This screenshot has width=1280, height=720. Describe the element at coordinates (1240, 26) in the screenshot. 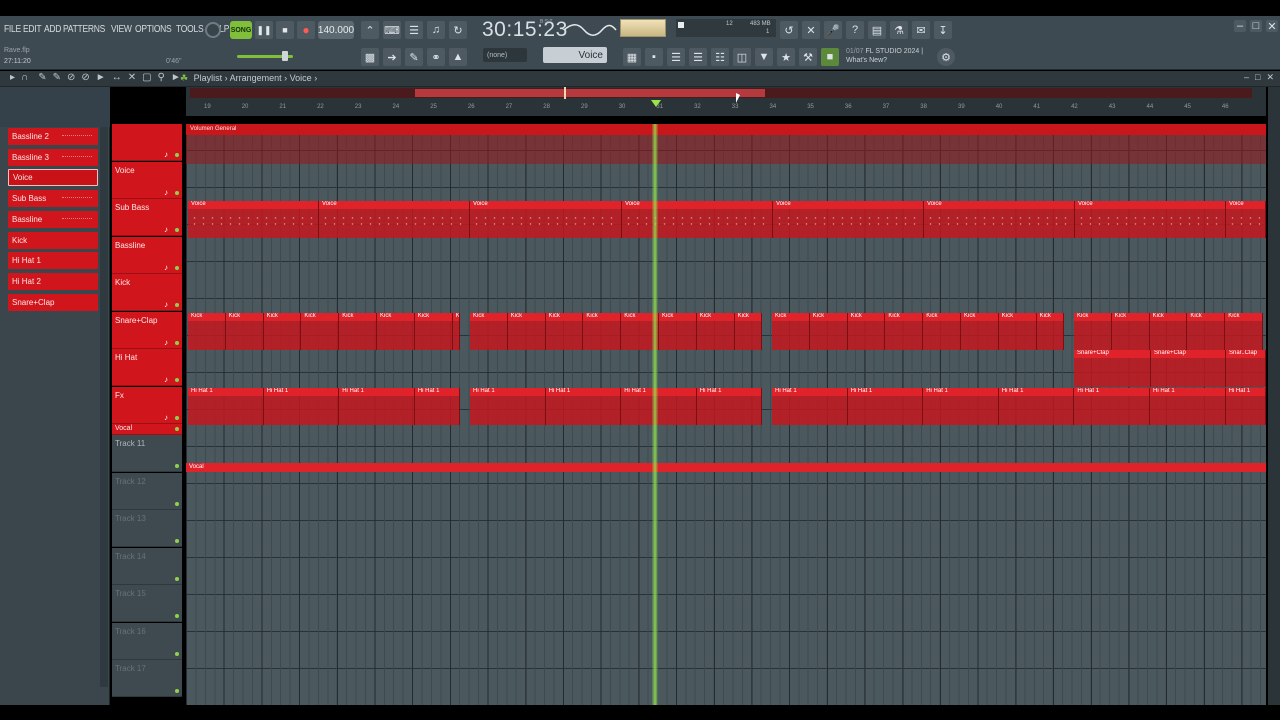

I see `minimize-icon: –` at that location.